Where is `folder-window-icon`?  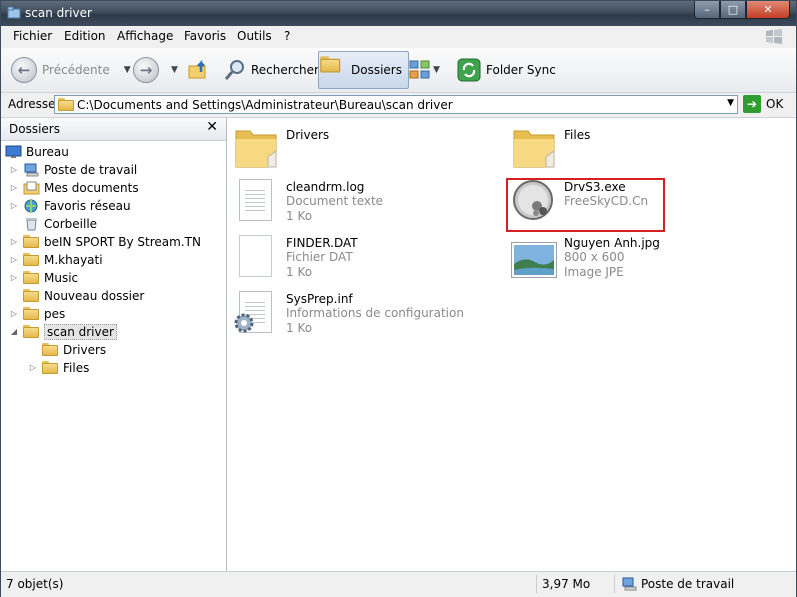
folder-window-icon is located at coordinates (14, 12).